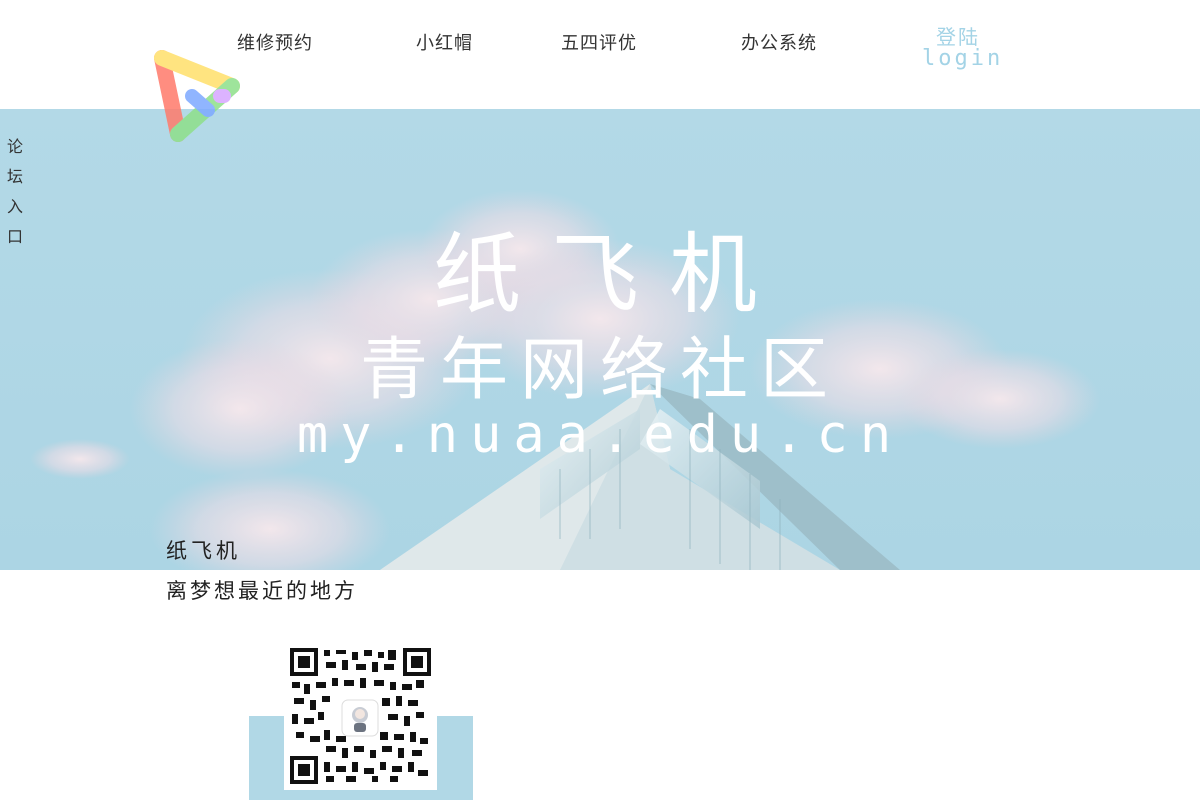 The height and width of the screenshot is (800, 1200). I want to click on hero-title: 纸飞机, so click(609, 274).